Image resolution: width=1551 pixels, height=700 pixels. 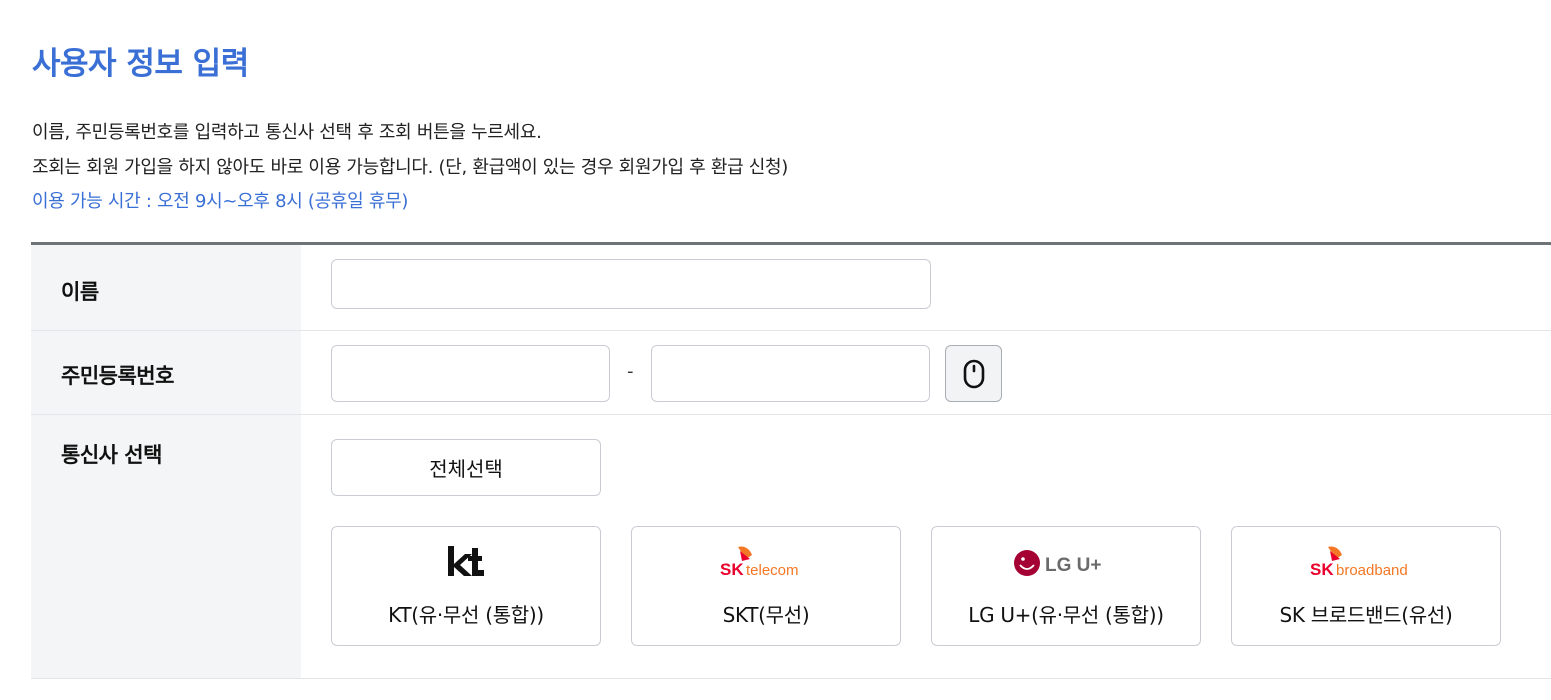 I want to click on mouse-input-button, so click(x=973, y=373).